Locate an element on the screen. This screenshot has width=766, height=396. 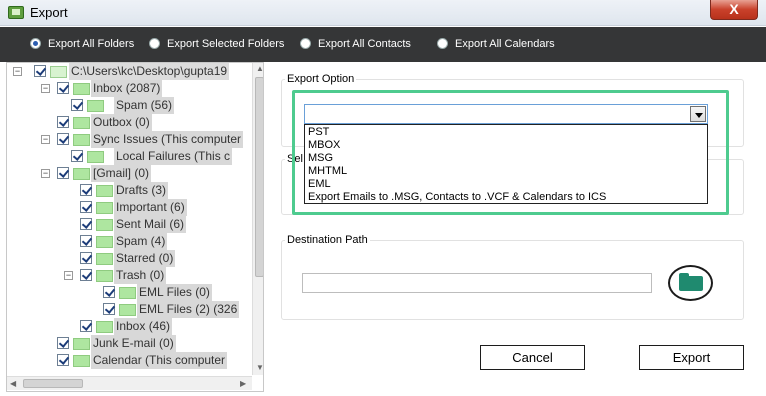
tree-item-local-failures: Local Failures (This c is located at coordinates (133, 156).